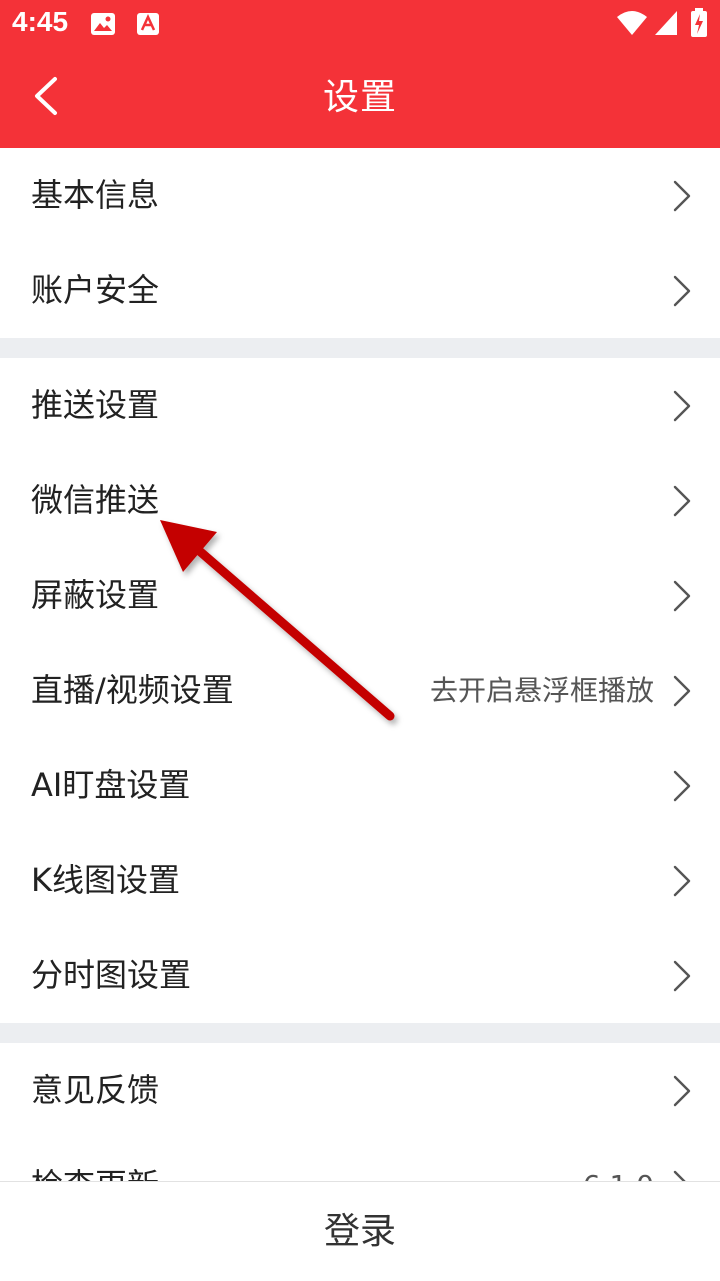  What do you see at coordinates (95, 1090) in the screenshot?
I see `settings-item-label: 意见反馈` at bounding box center [95, 1090].